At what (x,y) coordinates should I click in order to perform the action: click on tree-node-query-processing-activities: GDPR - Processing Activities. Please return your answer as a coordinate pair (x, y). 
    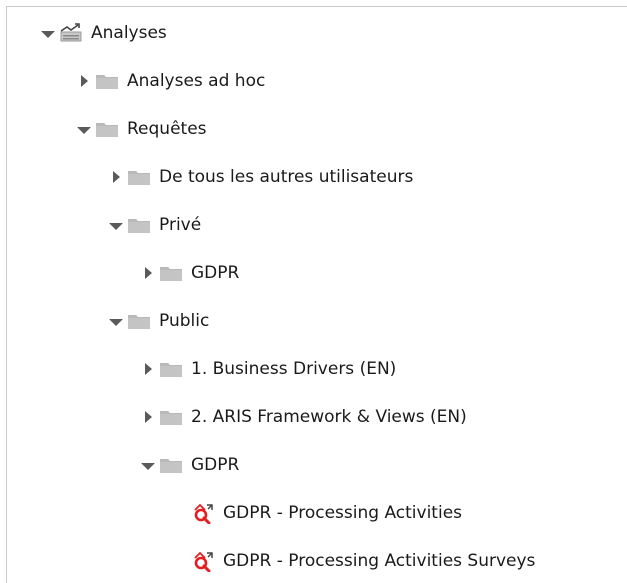
    Looking at the image, I should click on (317, 513).